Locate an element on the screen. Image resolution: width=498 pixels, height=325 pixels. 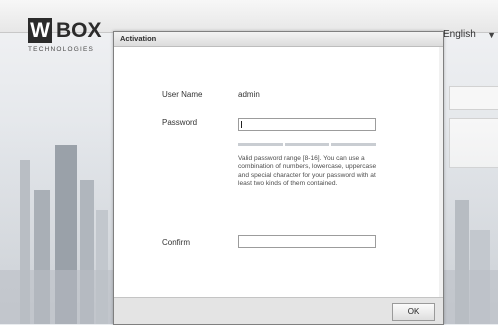
right-panel-top is located at coordinates (473, 98).